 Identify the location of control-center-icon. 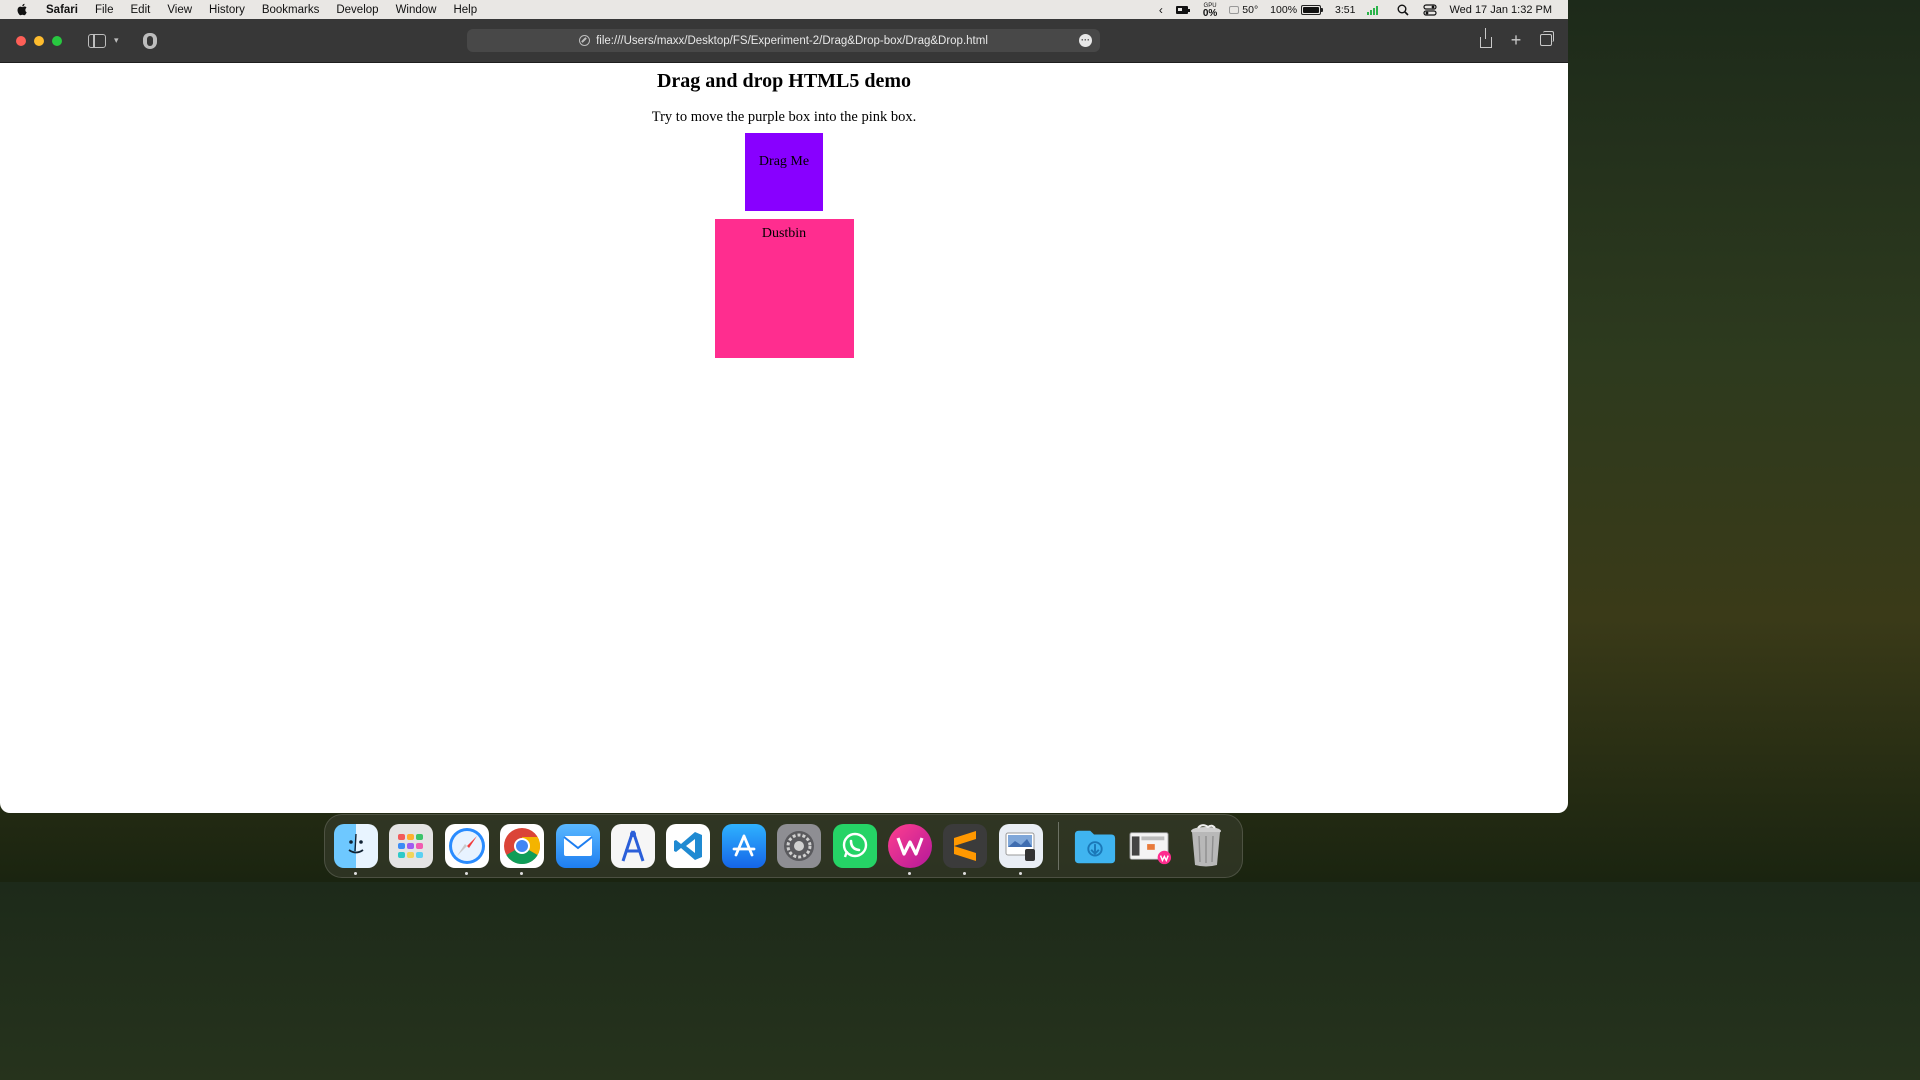
(1430, 9).